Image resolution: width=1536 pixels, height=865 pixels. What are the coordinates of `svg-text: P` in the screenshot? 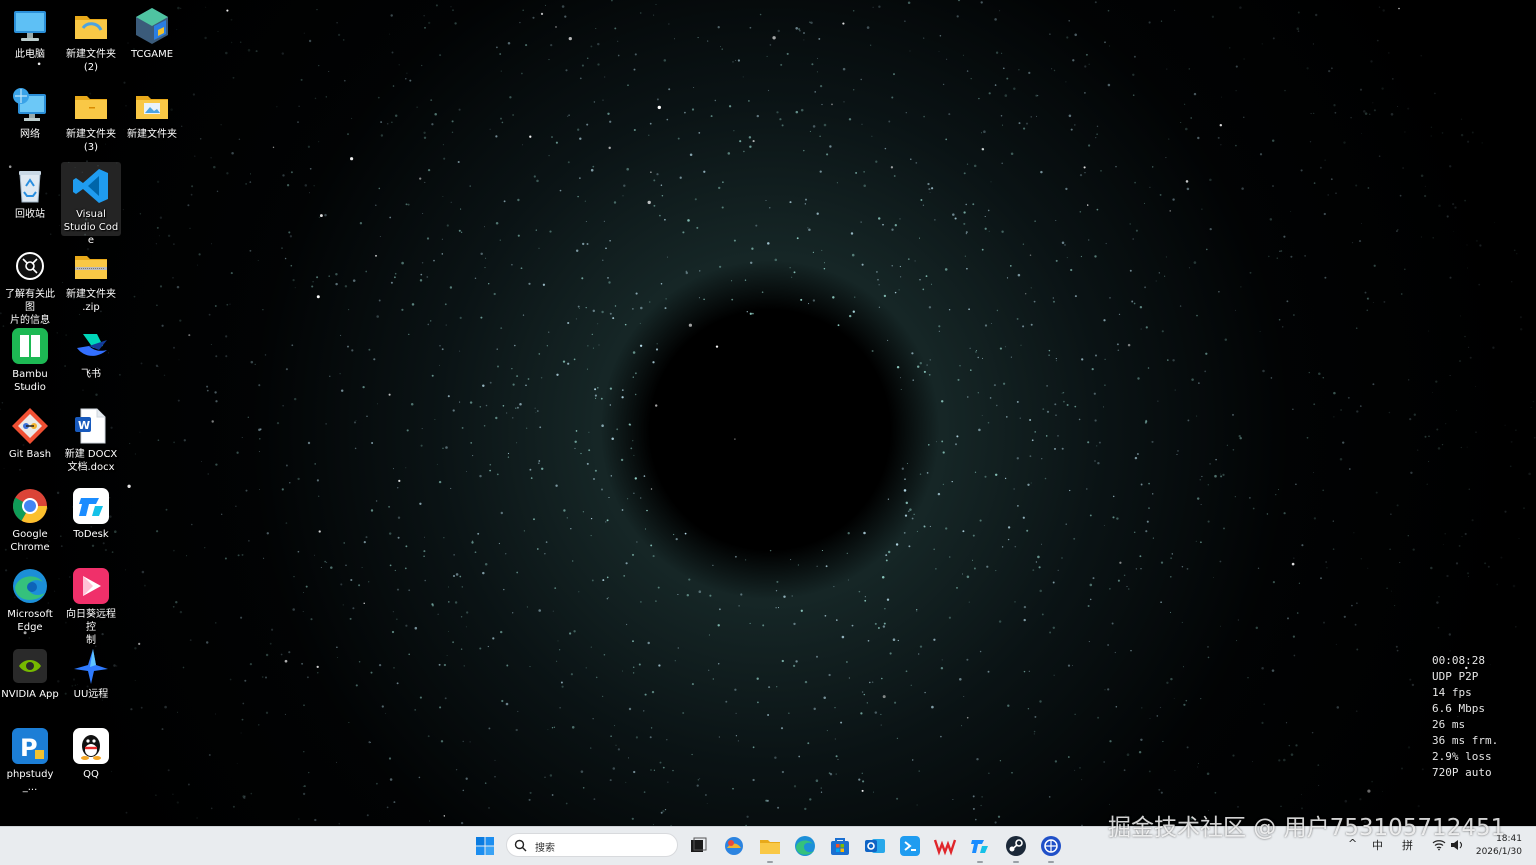 It's located at (29, 748).